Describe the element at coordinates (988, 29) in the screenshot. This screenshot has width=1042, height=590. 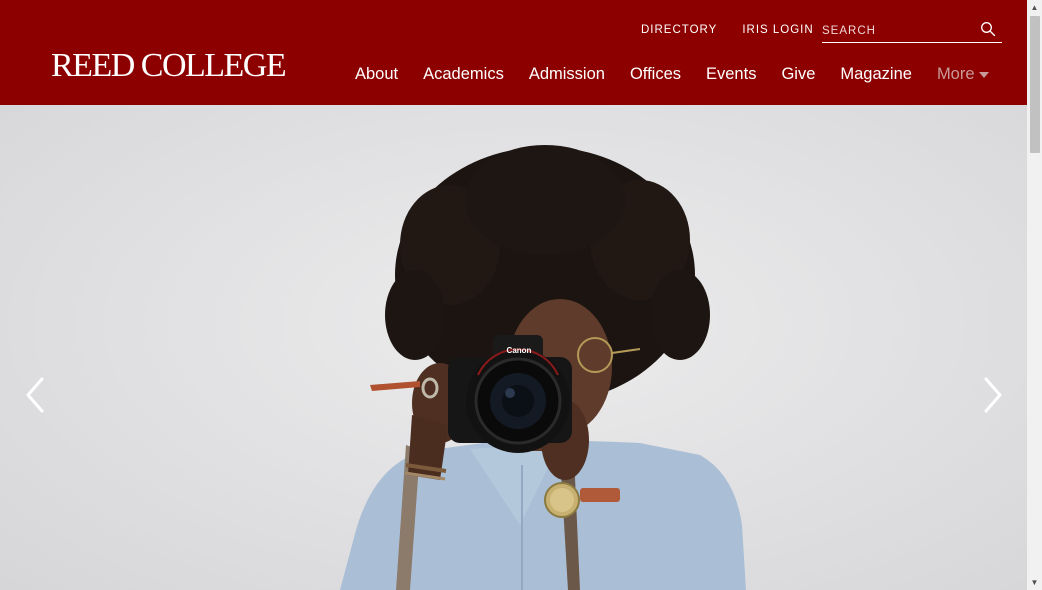
I see `search-icon` at that location.